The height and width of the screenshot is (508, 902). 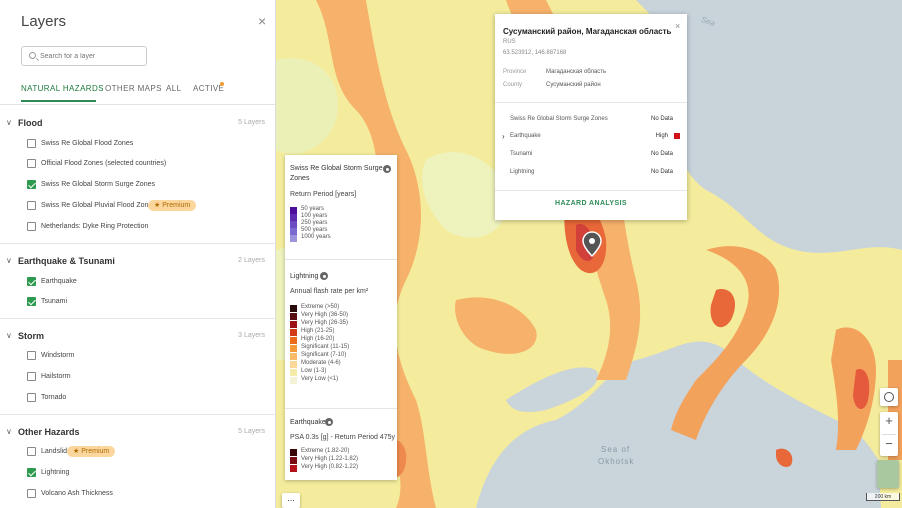 I want to click on layers-panel-header: Layers ×, so click(x=137, y=17).